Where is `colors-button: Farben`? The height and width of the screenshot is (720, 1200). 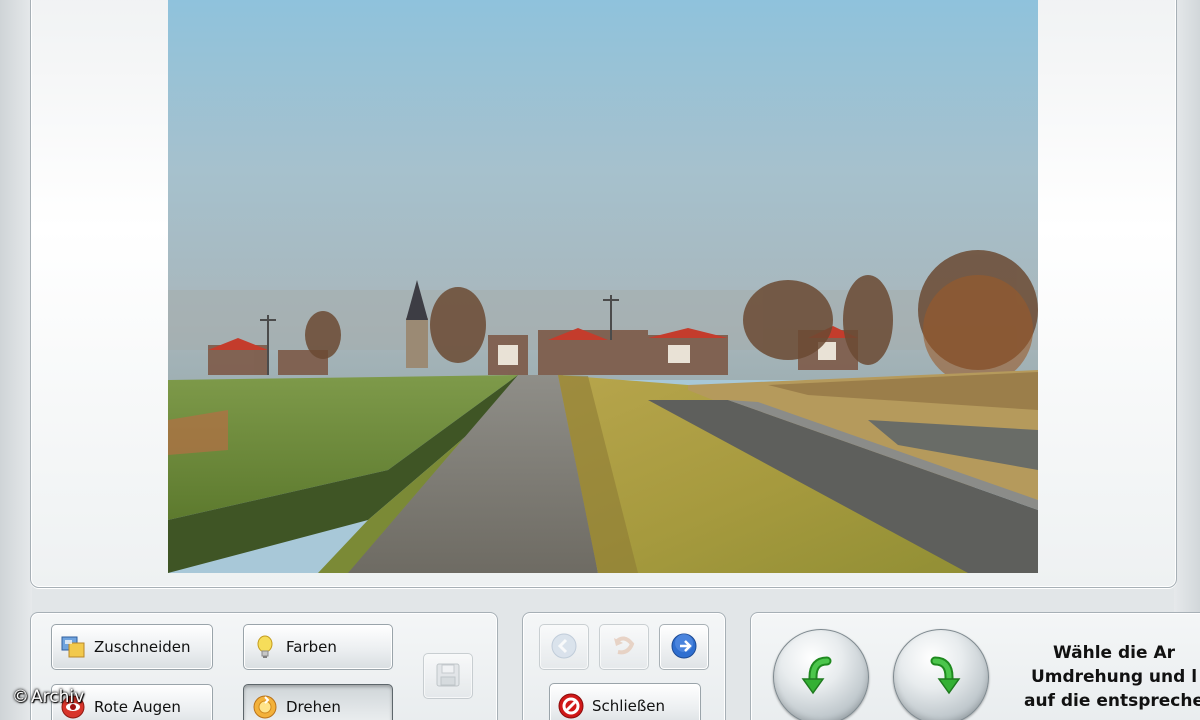 colors-button: Farben is located at coordinates (318, 647).